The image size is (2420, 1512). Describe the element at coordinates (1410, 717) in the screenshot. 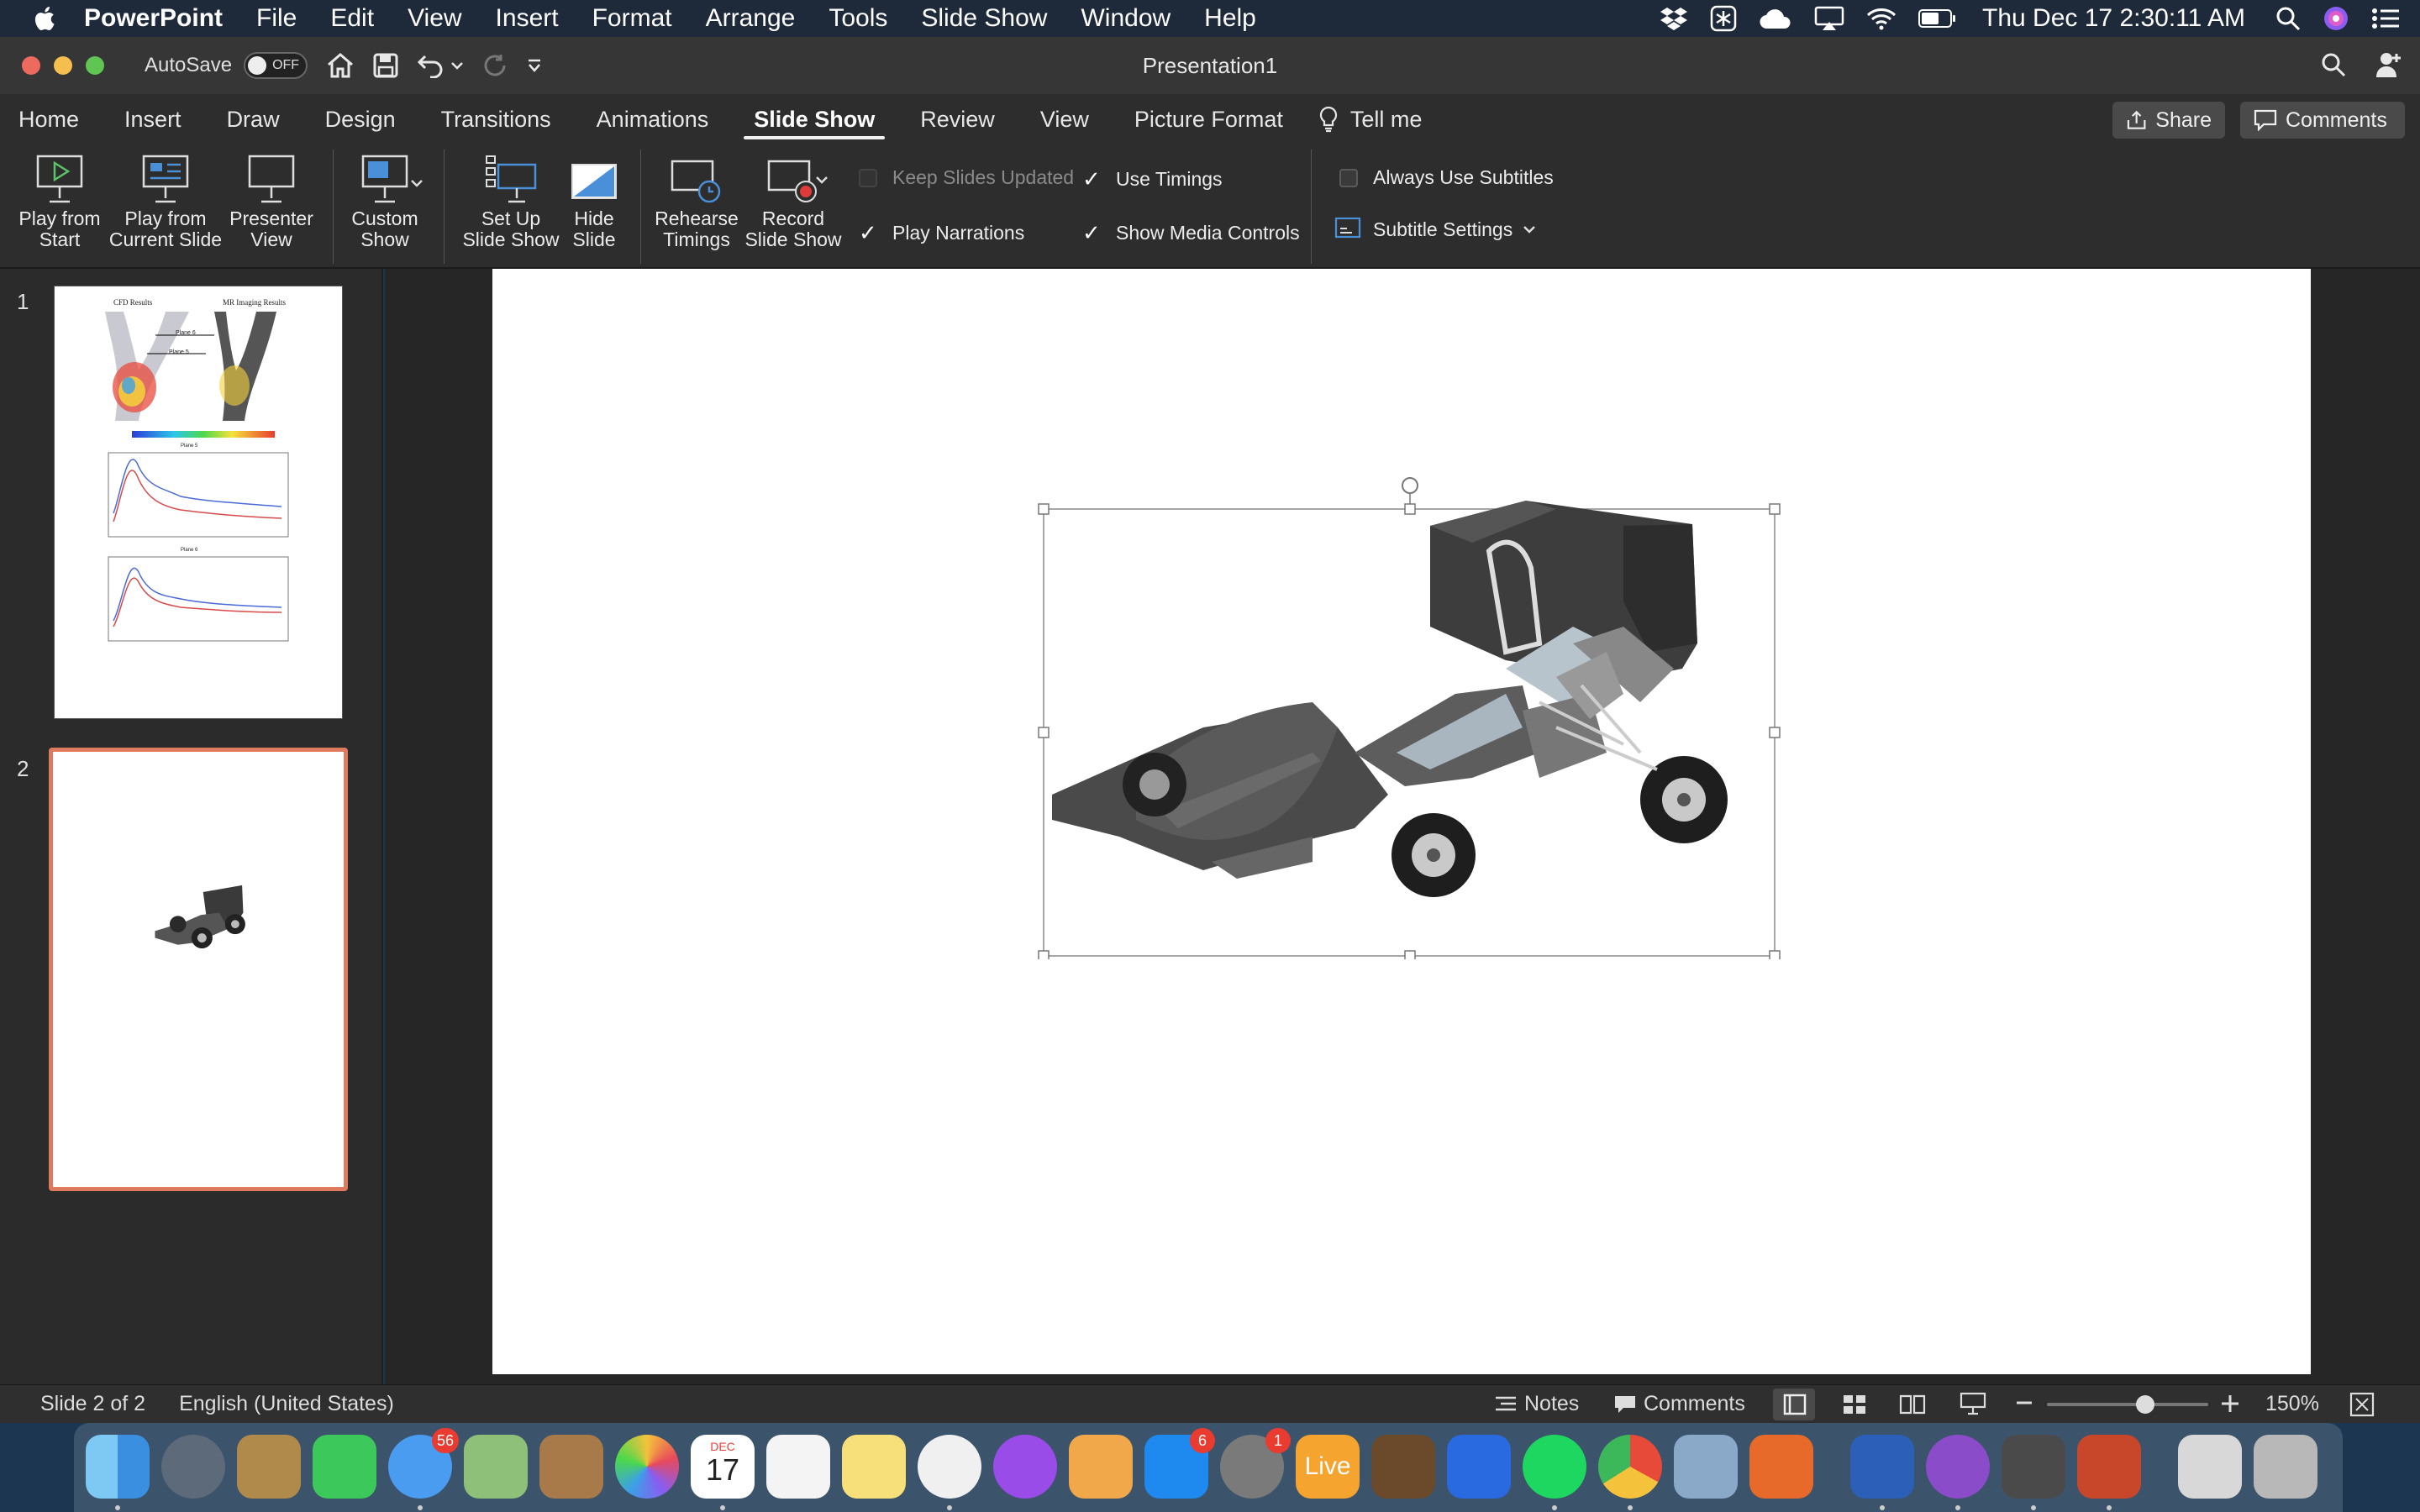

I see `race-car-picture` at that location.